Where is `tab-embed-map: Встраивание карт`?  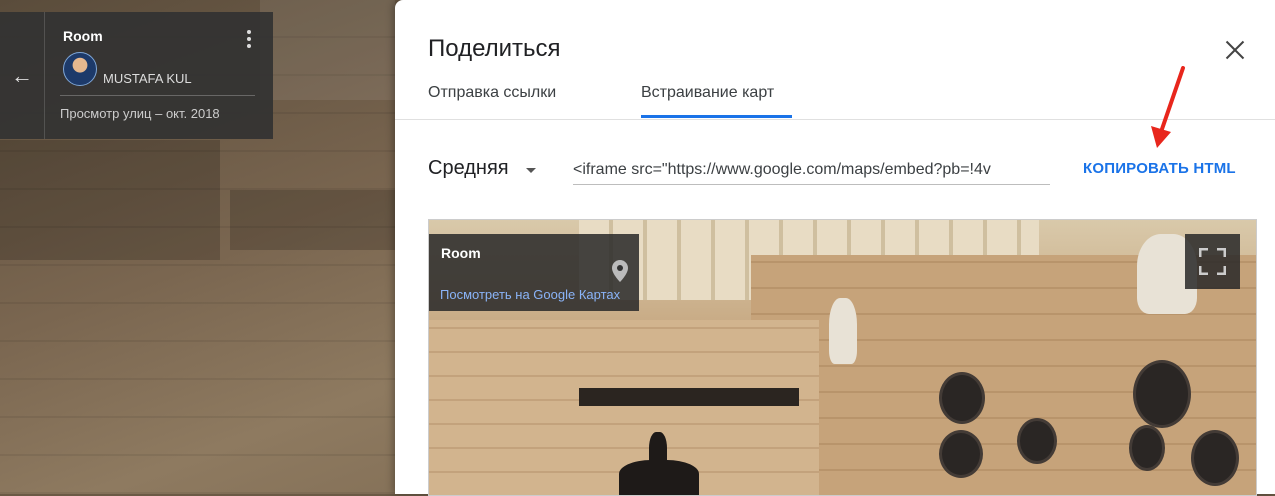 tab-embed-map: Встраивание карт is located at coordinates (707, 93).